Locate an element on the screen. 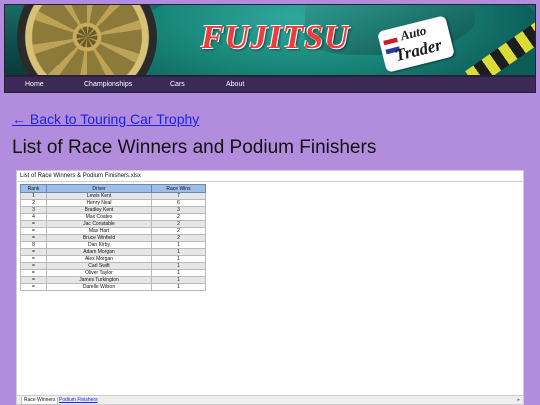 The image size is (540, 405). table-row: 3 Bradley Kent 3 is located at coordinates (113, 210).